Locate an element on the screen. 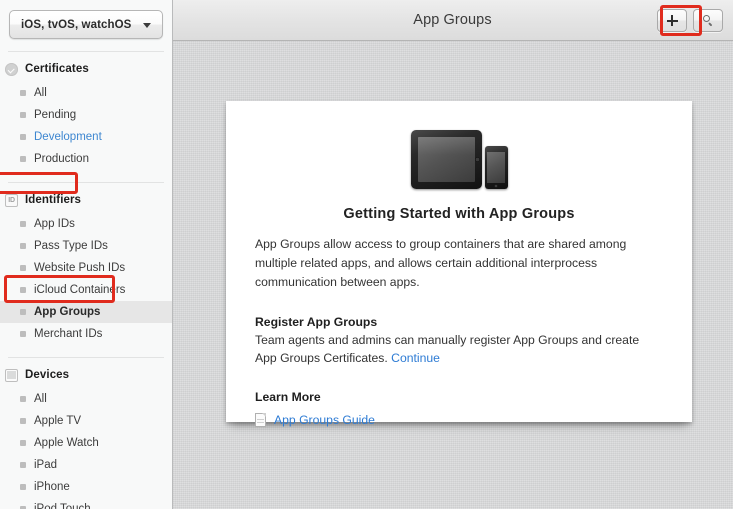  app-groups-guide-link: App Groups Guide is located at coordinates (324, 420).